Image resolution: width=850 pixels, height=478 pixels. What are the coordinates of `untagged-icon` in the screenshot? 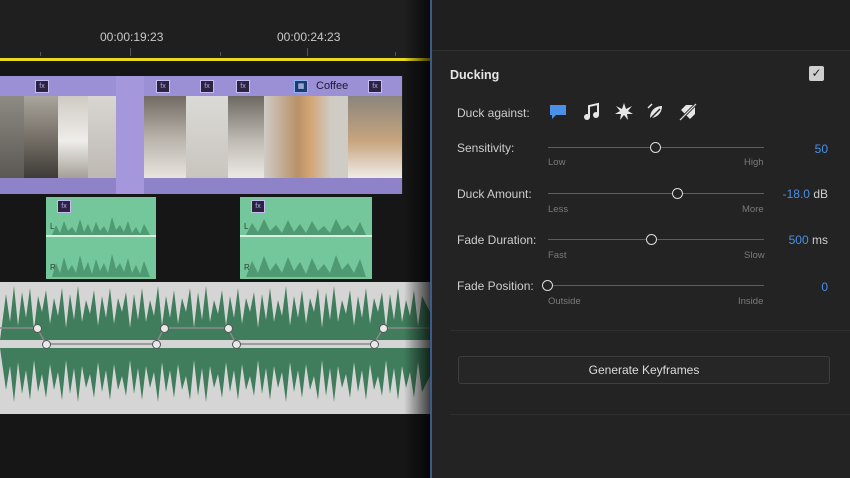 It's located at (688, 112).